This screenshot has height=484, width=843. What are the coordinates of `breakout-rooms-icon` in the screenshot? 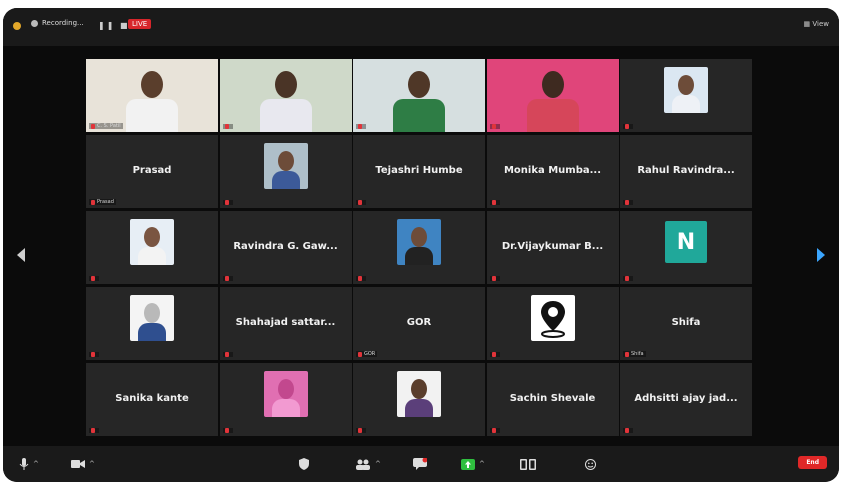 It's located at (528, 464).